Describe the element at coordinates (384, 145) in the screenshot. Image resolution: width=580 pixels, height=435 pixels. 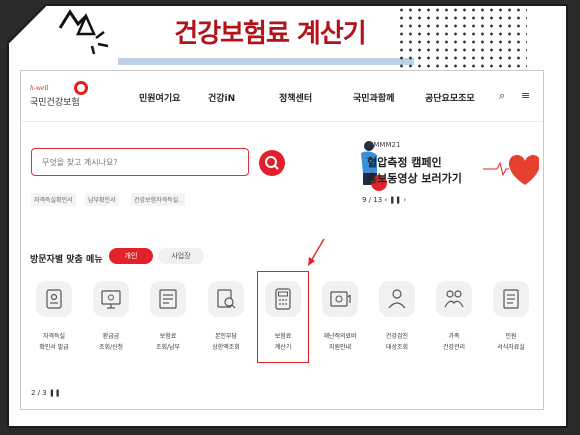
I see `banner-tag: K-MMM21` at that location.